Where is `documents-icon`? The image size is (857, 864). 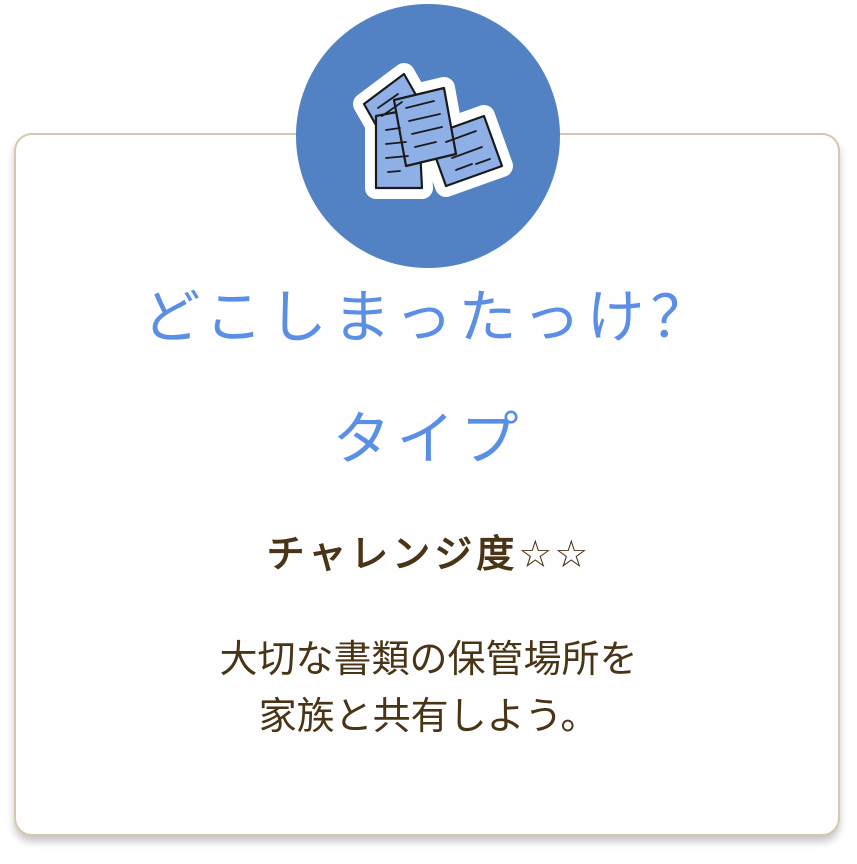
documents-icon is located at coordinates (433, 131).